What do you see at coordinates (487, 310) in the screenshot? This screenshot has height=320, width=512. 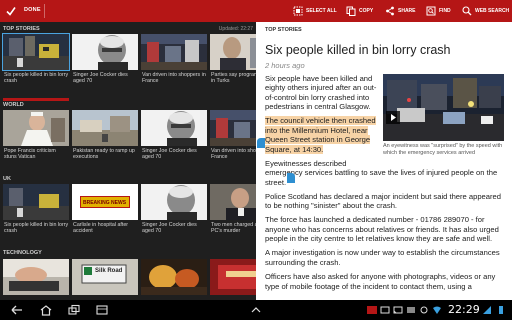 I see `signal-icon` at bounding box center [487, 310].